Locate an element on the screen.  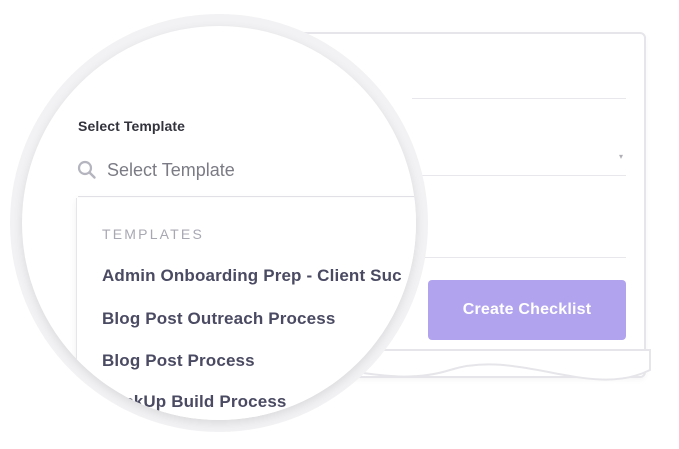
template-option: Admin Onboarding Prep - Client Suc is located at coordinates (252, 276).